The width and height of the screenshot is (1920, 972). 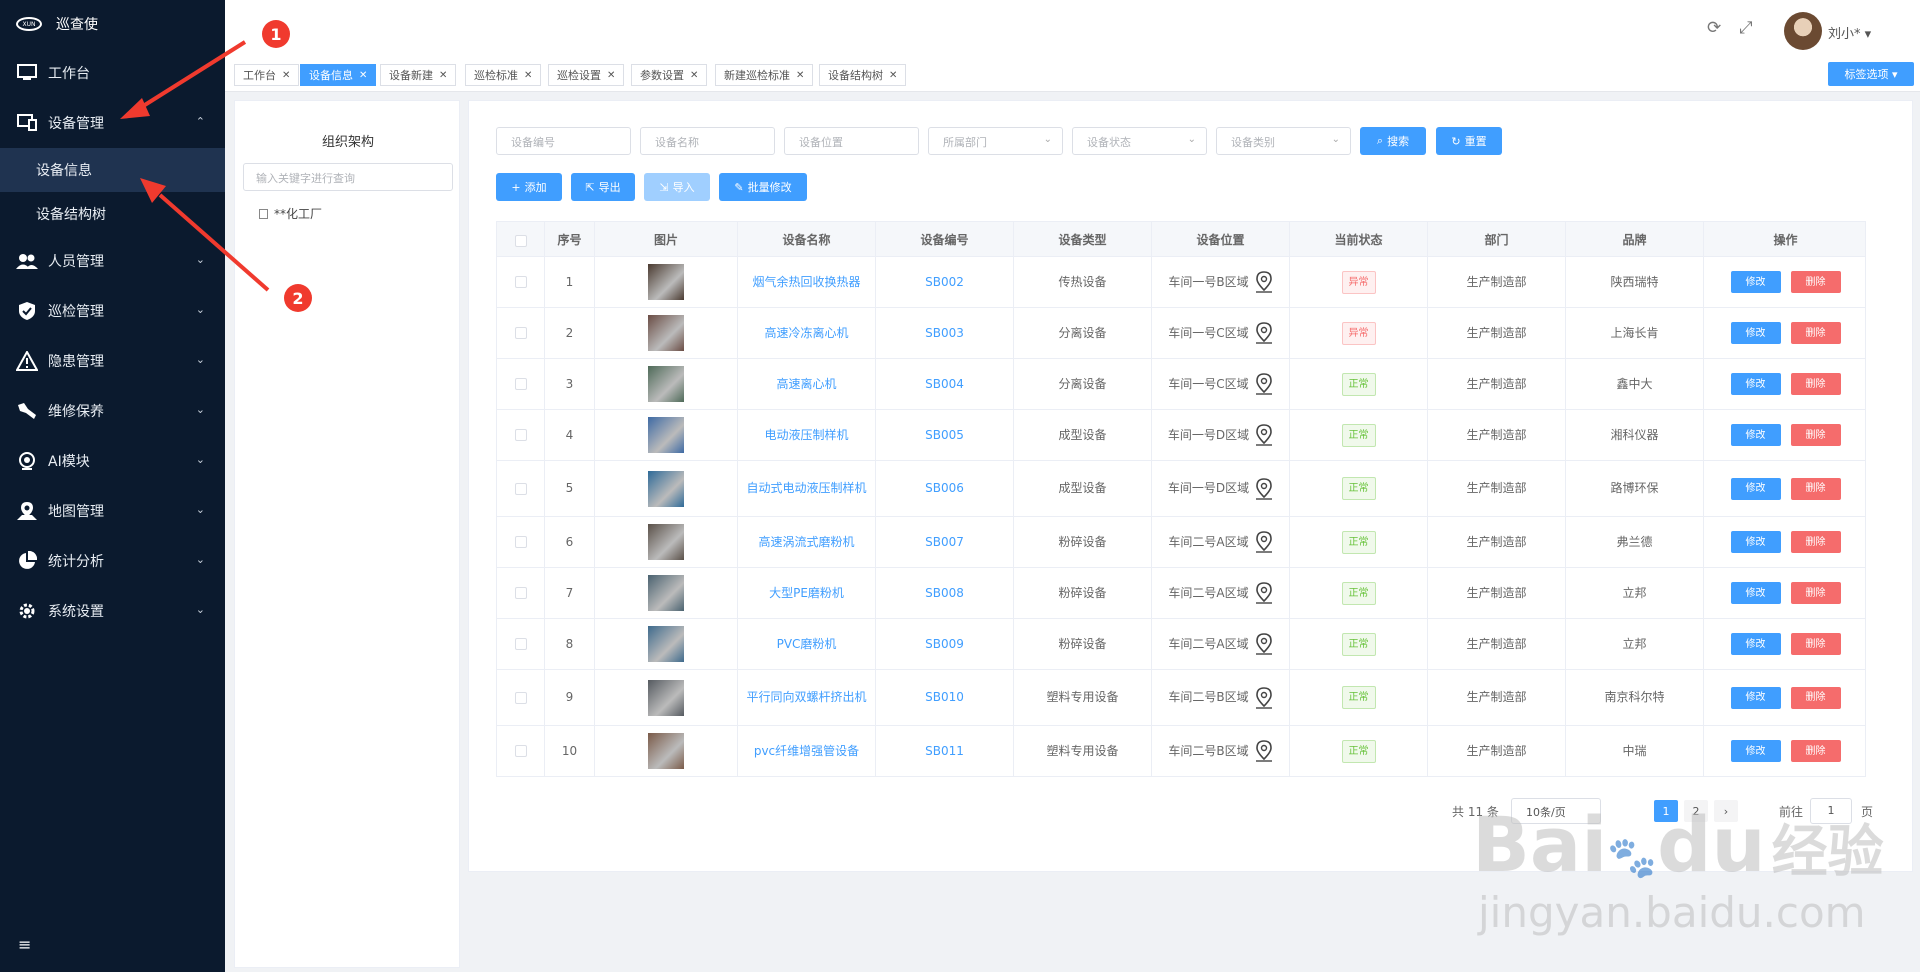 I want to click on annotation-badge-1: 1, so click(x=276, y=34).